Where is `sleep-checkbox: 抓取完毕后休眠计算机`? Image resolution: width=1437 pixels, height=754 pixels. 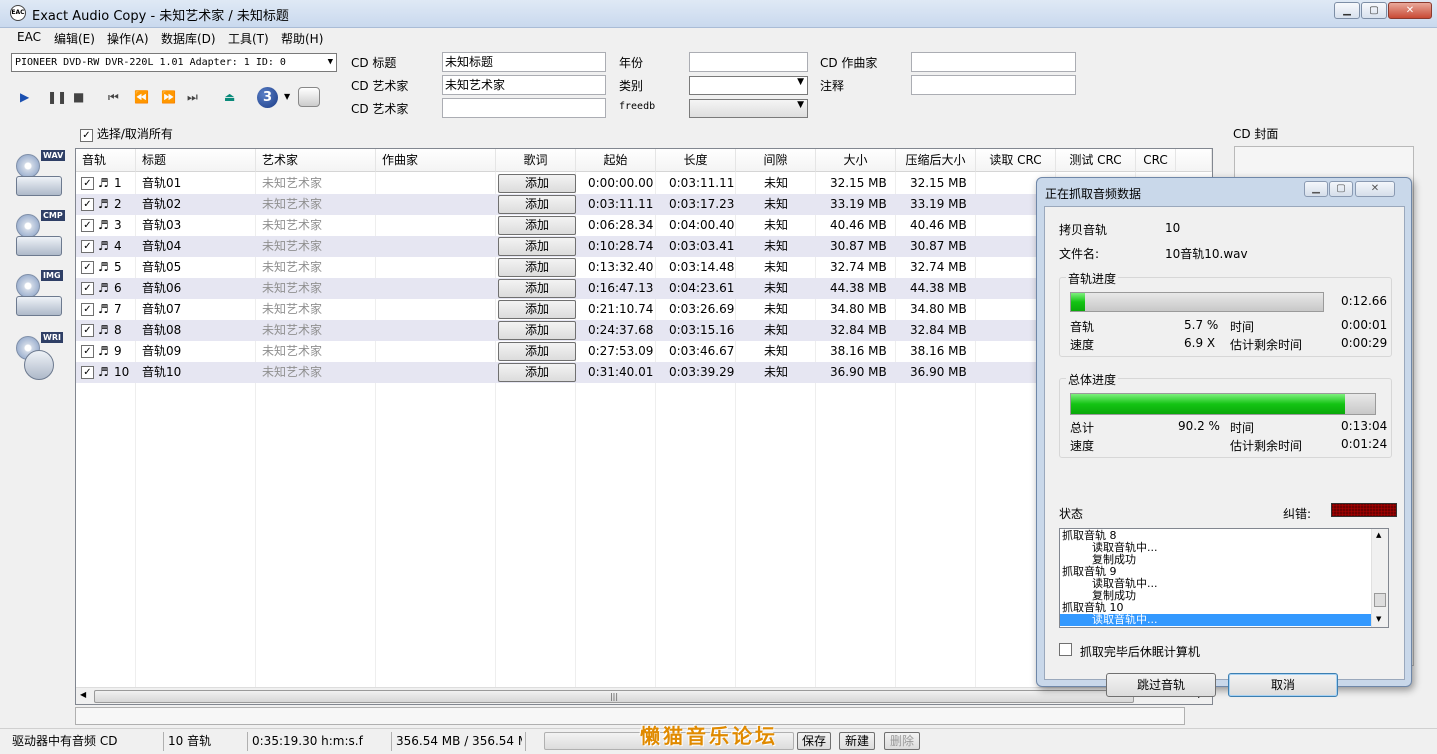
sleep-checkbox: 抓取完毕后休眠计算机 is located at coordinates (1129, 651).